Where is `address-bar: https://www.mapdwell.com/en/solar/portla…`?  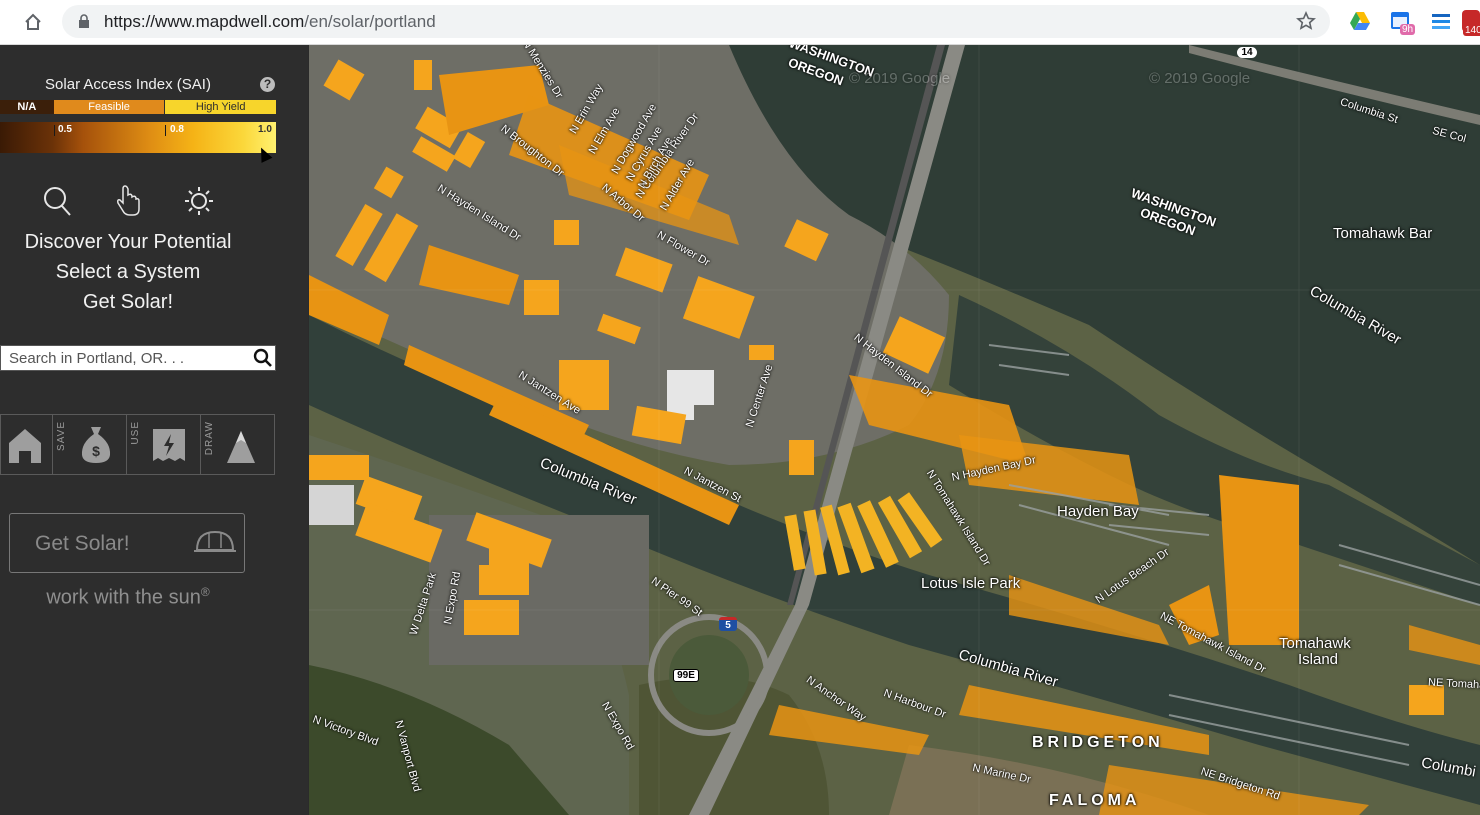
address-bar: https://www.mapdwell.com/en/solar/portla… is located at coordinates (696, 21).